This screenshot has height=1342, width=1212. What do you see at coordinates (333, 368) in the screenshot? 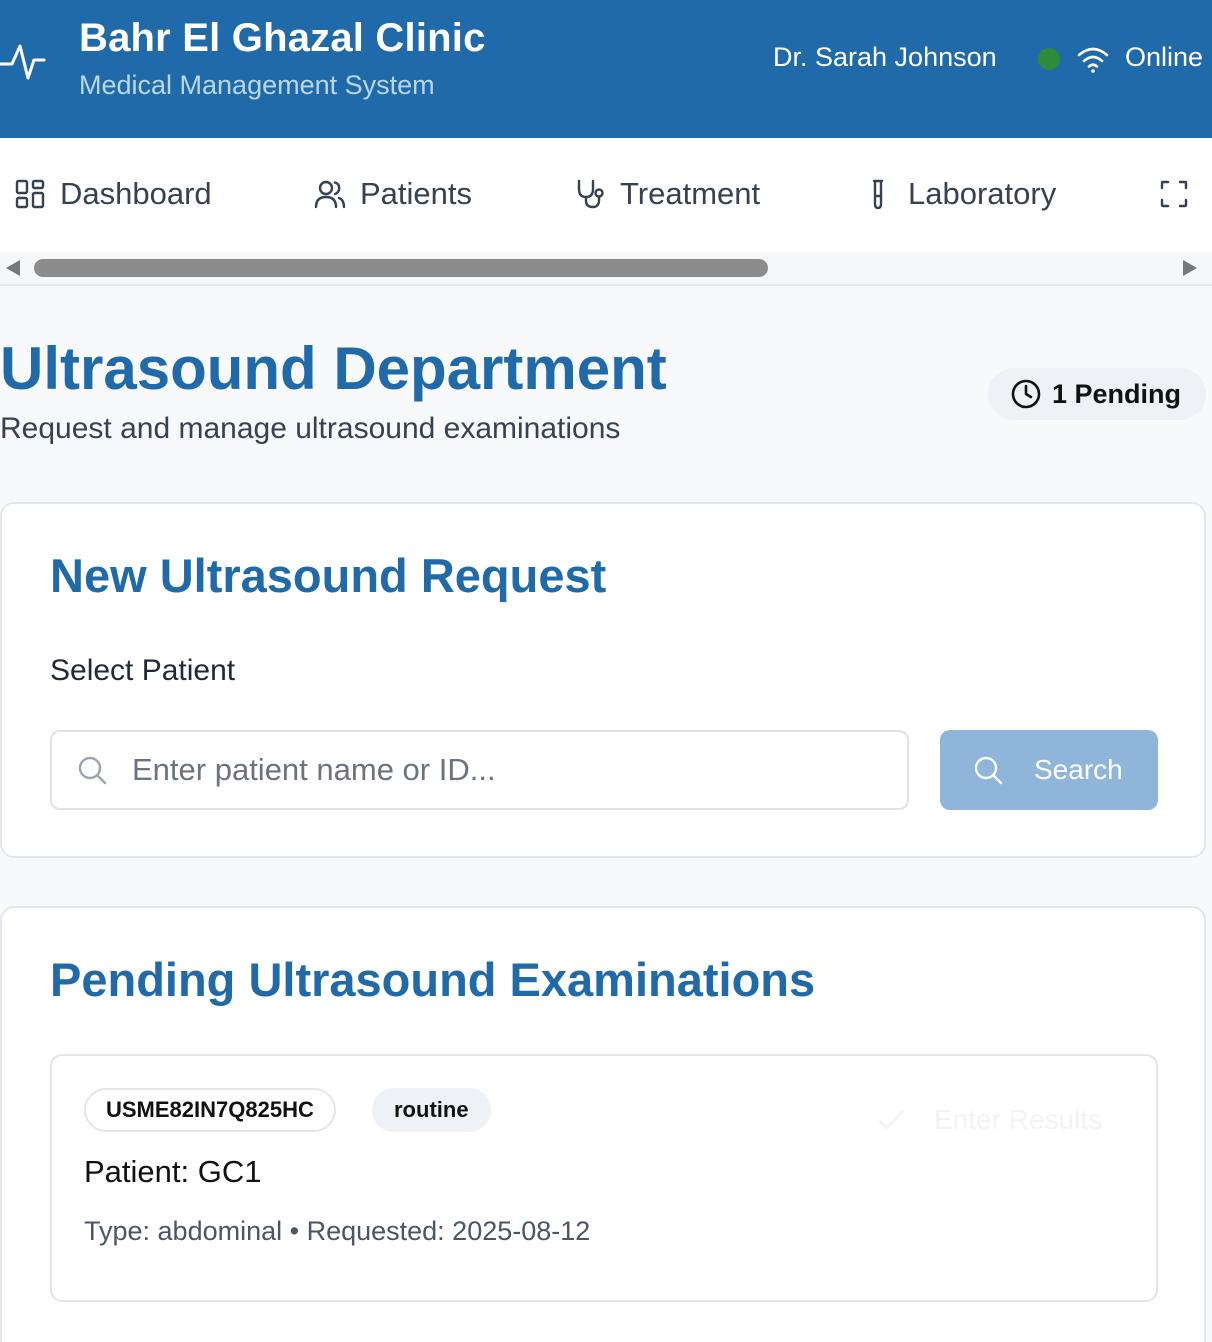
I see `page-title: Ultrasound Department` at bounding box center [333, 368].